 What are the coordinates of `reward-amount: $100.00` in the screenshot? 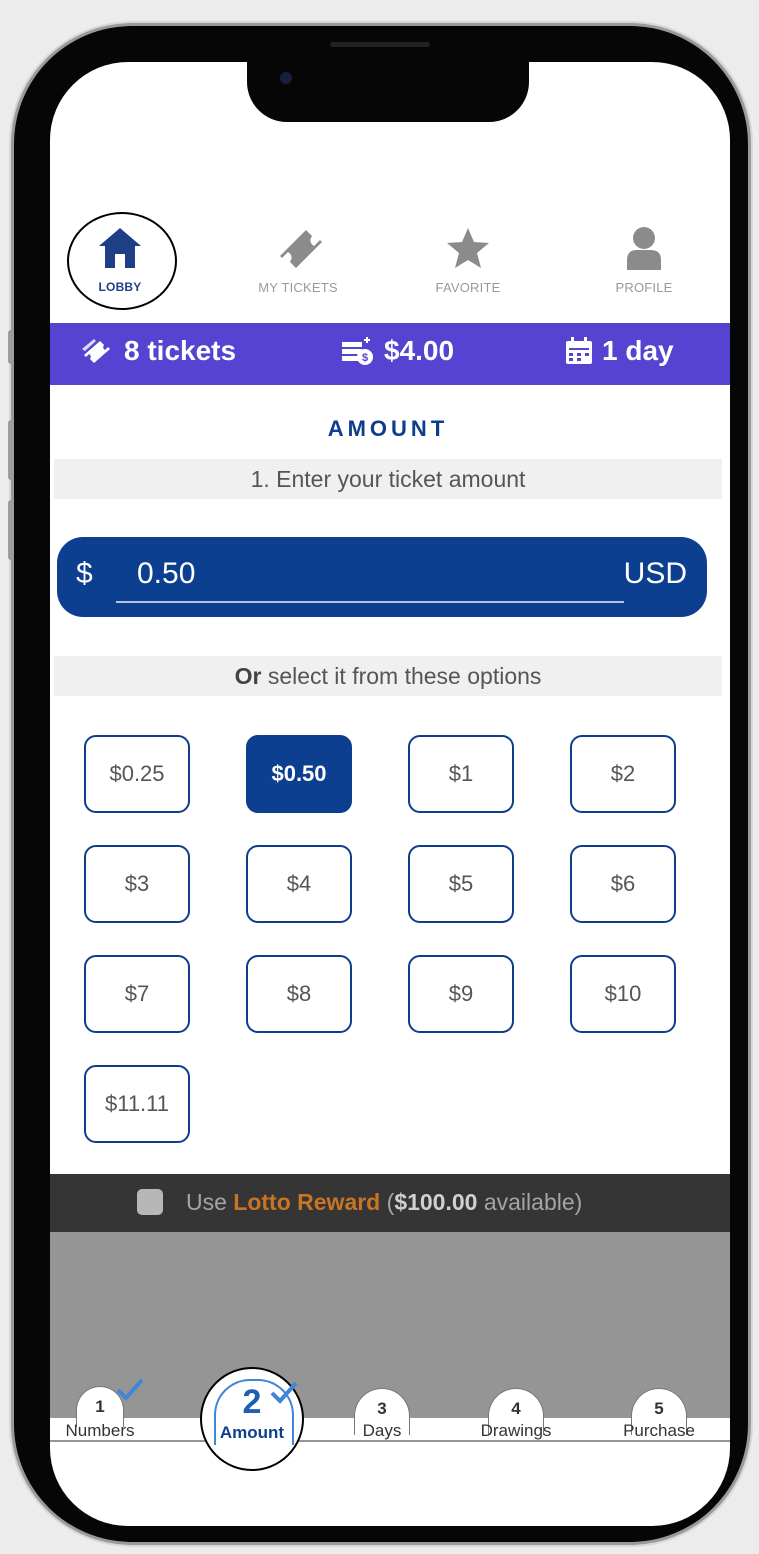 It's located at (436, 1202).